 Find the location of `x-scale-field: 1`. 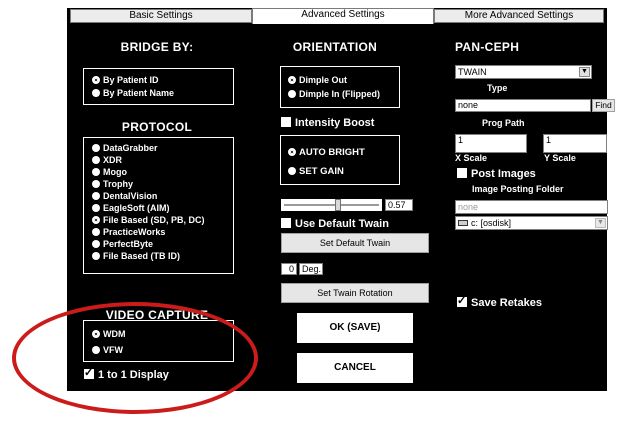

x-scale-field: 1 is located at coordinates (491, 143).